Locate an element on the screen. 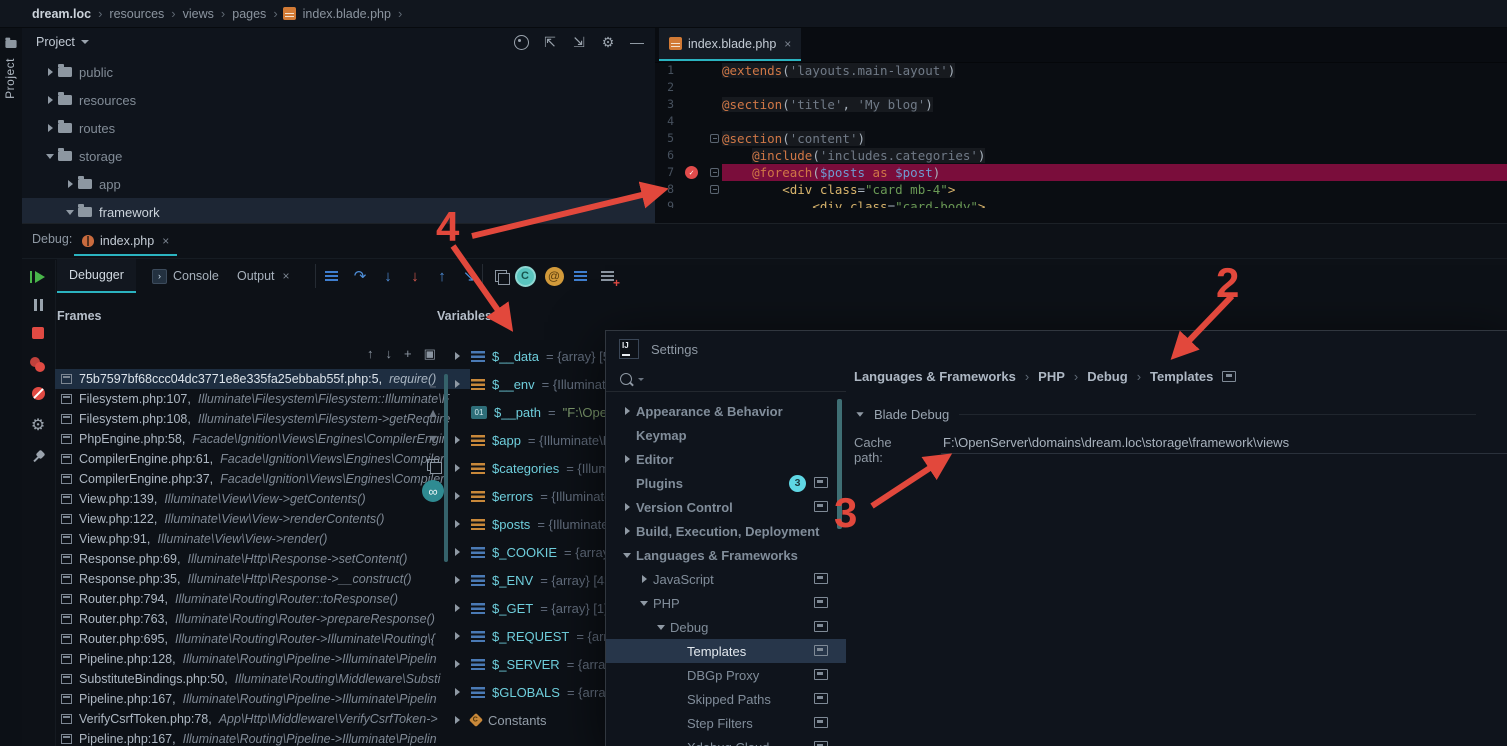 Image resolution: width=1507 pixels, height=746 pixels. restore-layout-icon is located at coordinates (501, 276).